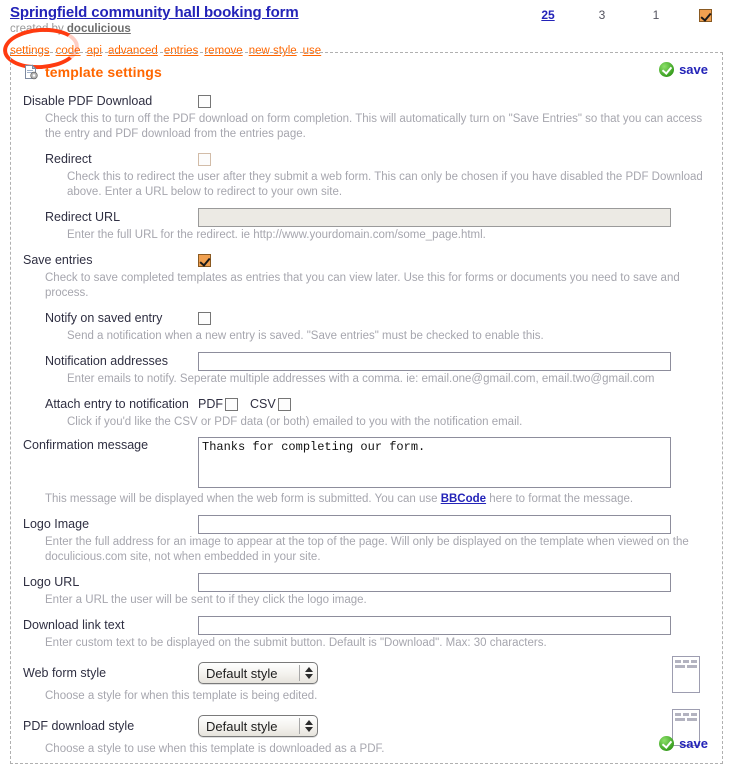  I want to click on field-row-logo-url: Logo URL, so click(366, 582).